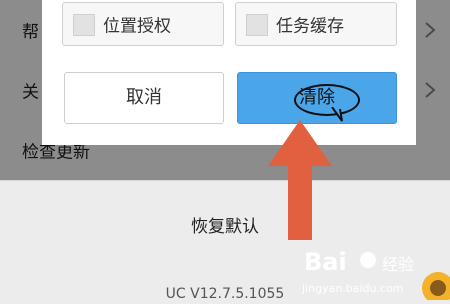 The width and height of the screenshot is (450, 304). Describe the element at coordinates (144, 98) in the screenshot. I see `cancel-button: 取消` at that location.